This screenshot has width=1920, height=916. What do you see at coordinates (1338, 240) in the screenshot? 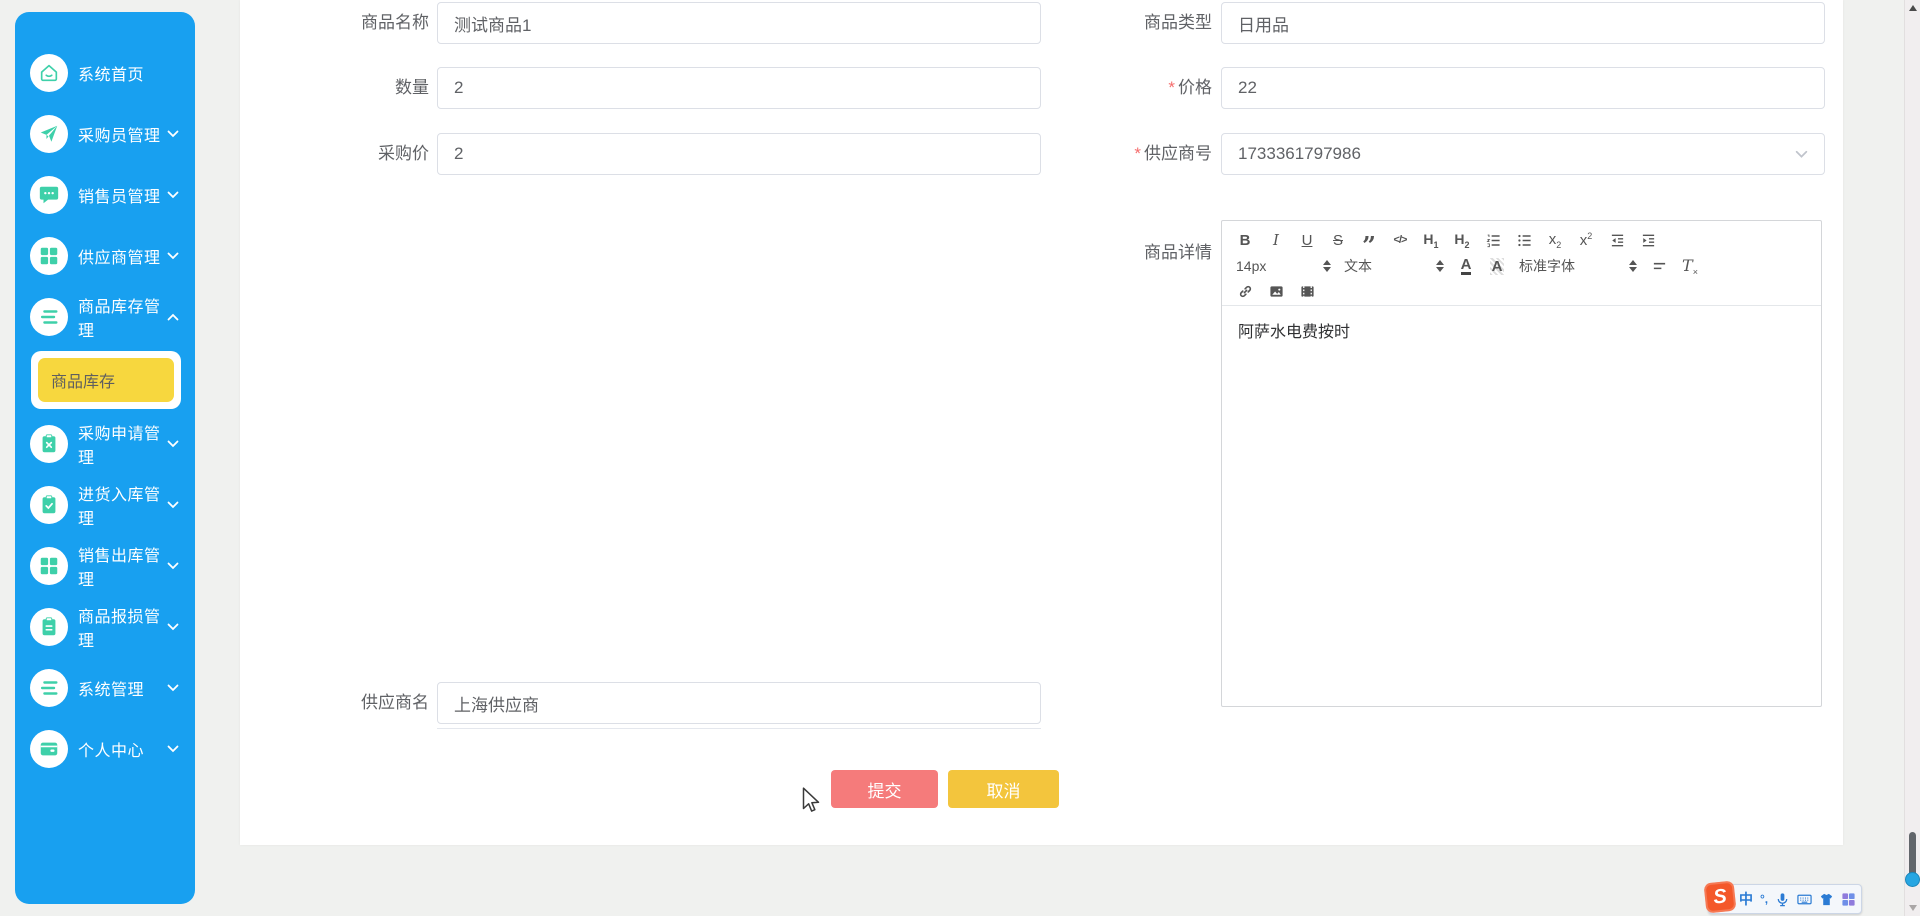
I see `strikethrough-button: S` at bounding box center [1338, 240].